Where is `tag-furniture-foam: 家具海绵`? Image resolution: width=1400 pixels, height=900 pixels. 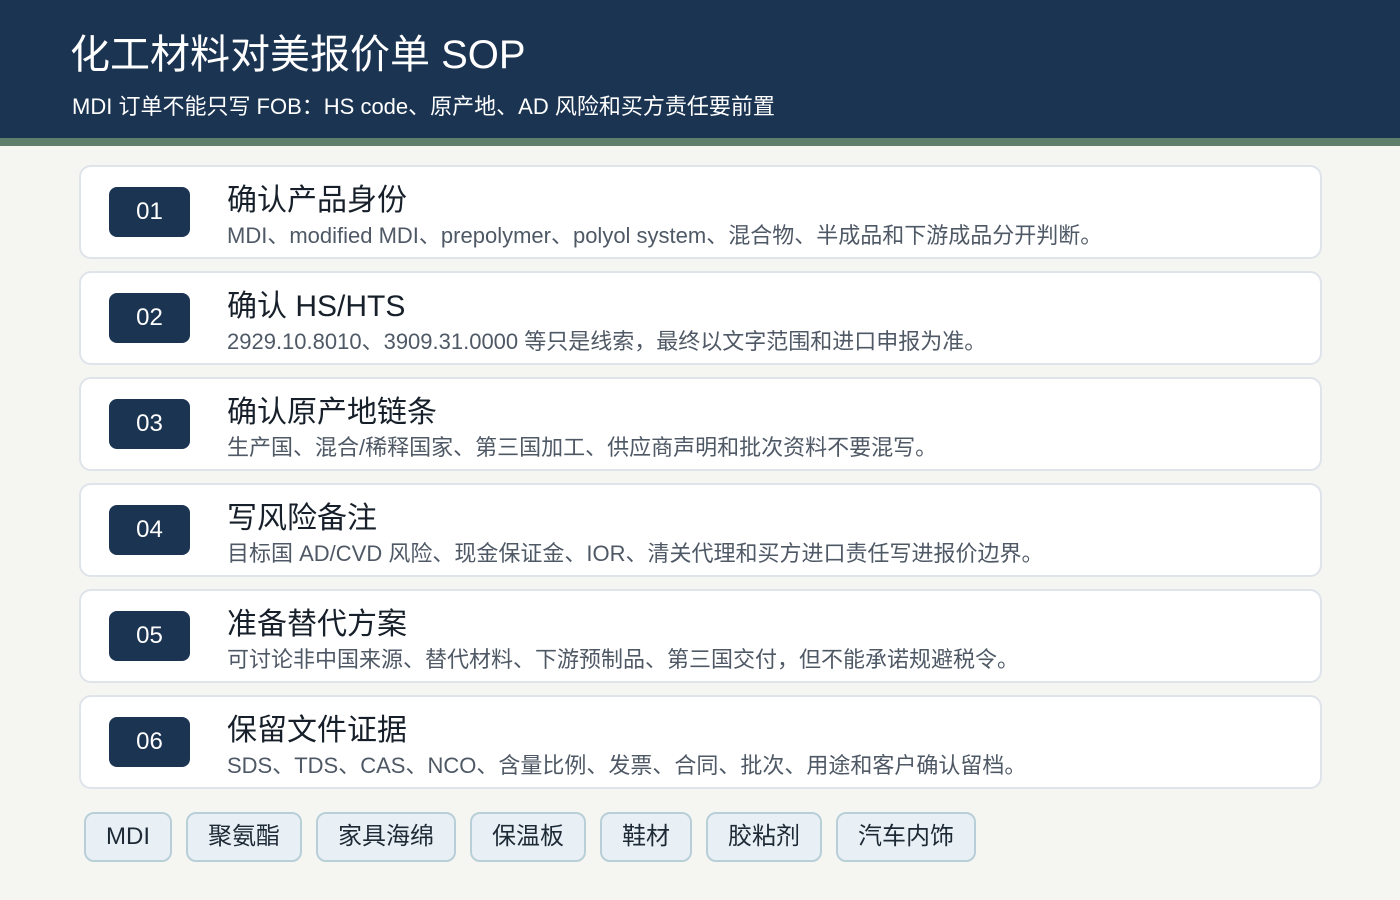 tag-furniture-foam: 家具海绵 is located at coordinates (386, 837).